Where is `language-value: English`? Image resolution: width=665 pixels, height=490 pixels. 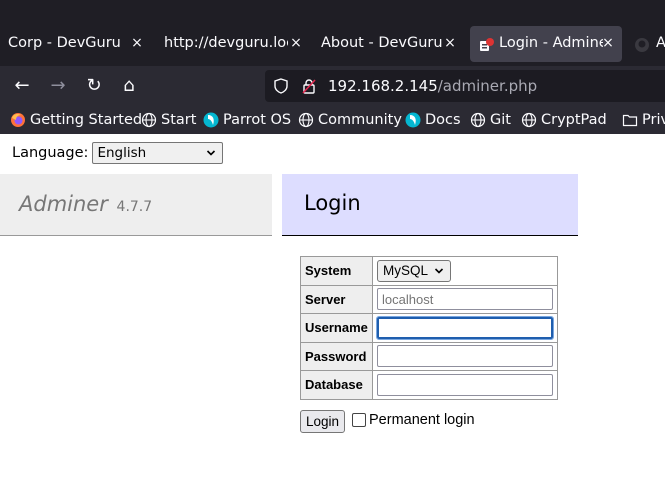
language-value: English is located at coordinates (122, 153).